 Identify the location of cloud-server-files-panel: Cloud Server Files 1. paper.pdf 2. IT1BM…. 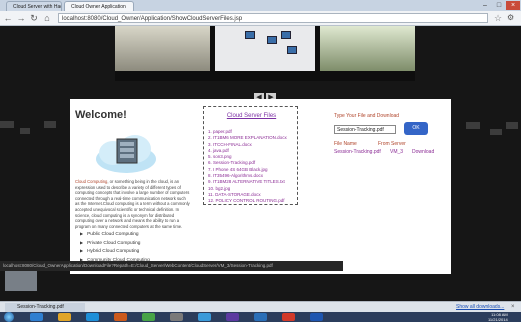
(250, 155).